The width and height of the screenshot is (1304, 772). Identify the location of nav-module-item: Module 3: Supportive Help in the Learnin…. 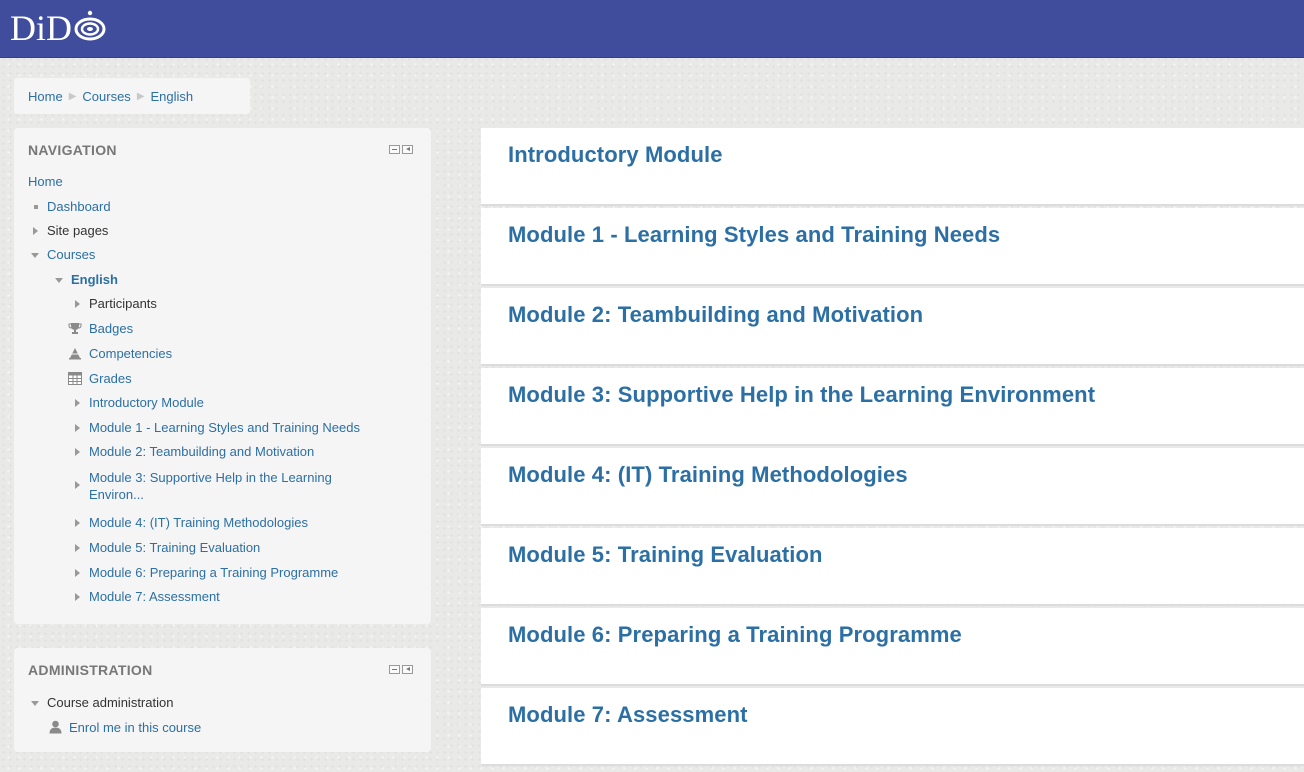
(232, 486).